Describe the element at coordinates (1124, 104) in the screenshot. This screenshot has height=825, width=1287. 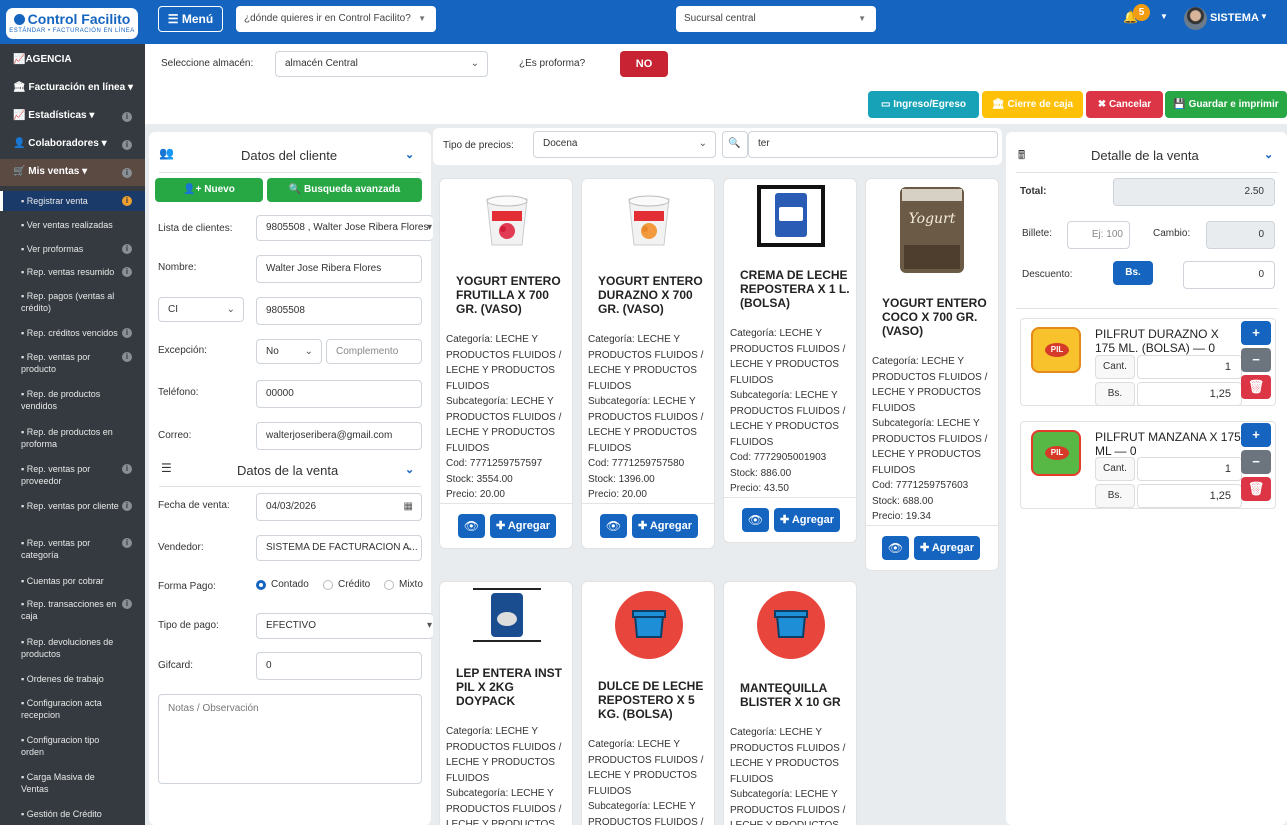
I see `cancel-button: ✖ Cancelar` at that location.